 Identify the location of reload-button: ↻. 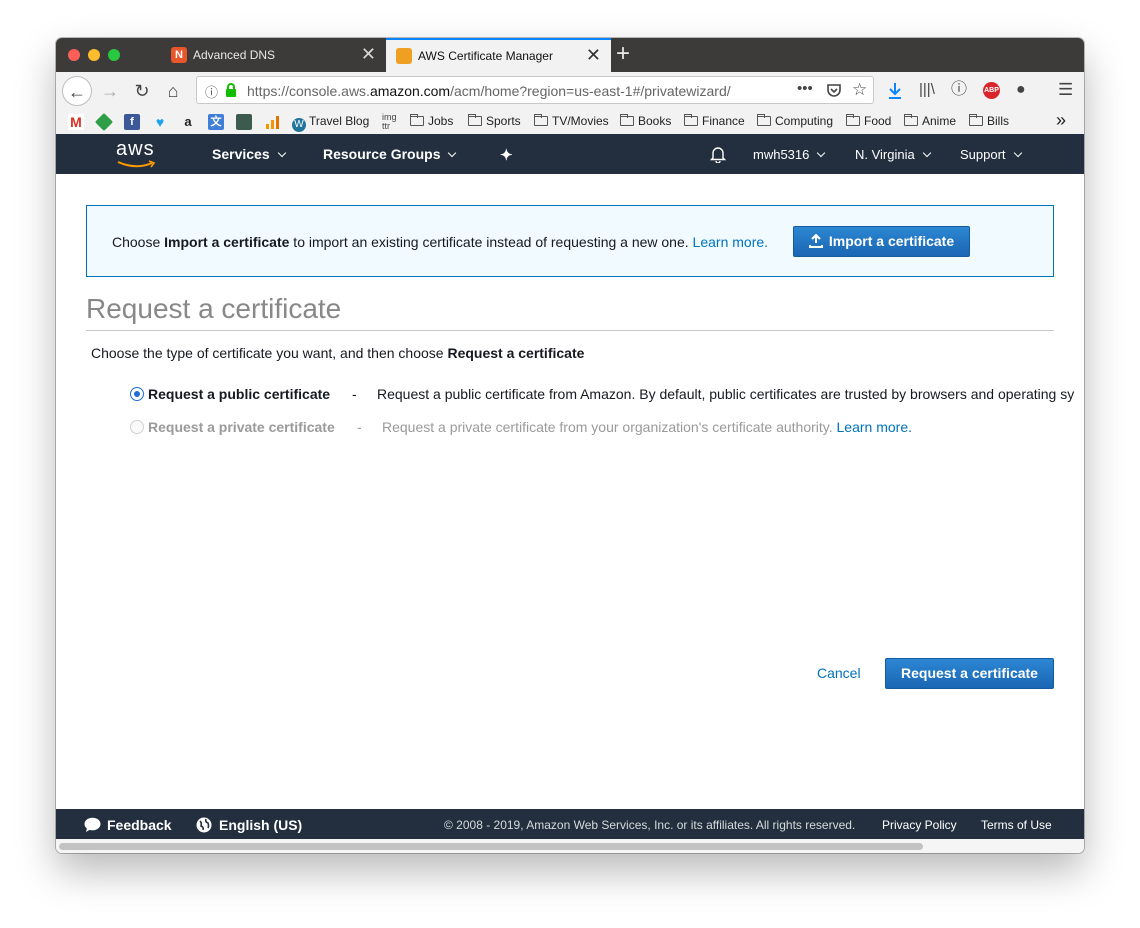
(142, 91).